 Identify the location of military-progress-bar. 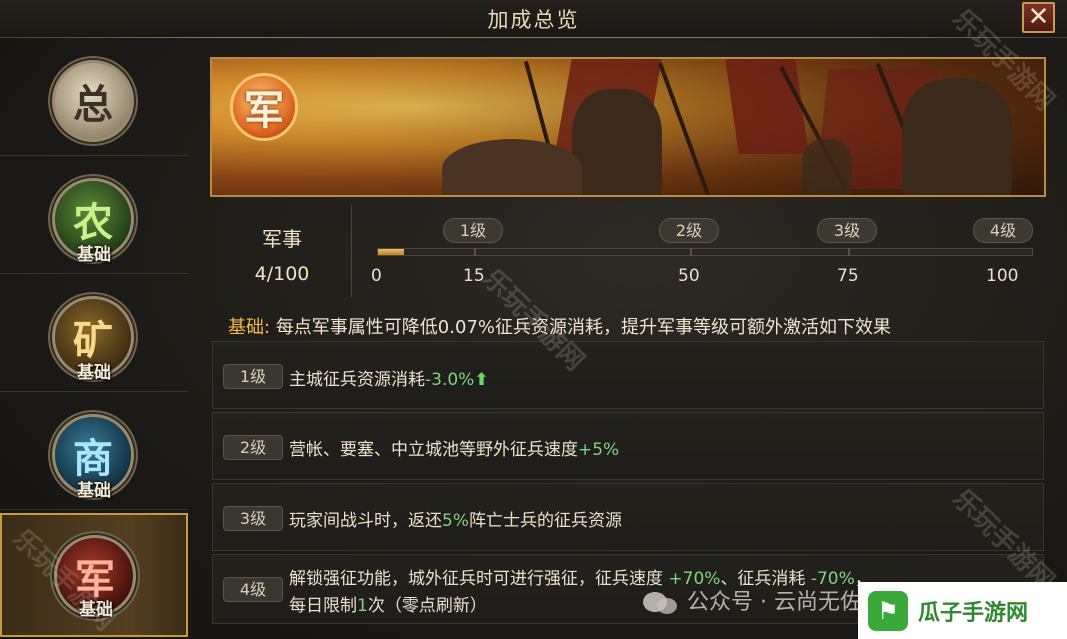
(705, 252).